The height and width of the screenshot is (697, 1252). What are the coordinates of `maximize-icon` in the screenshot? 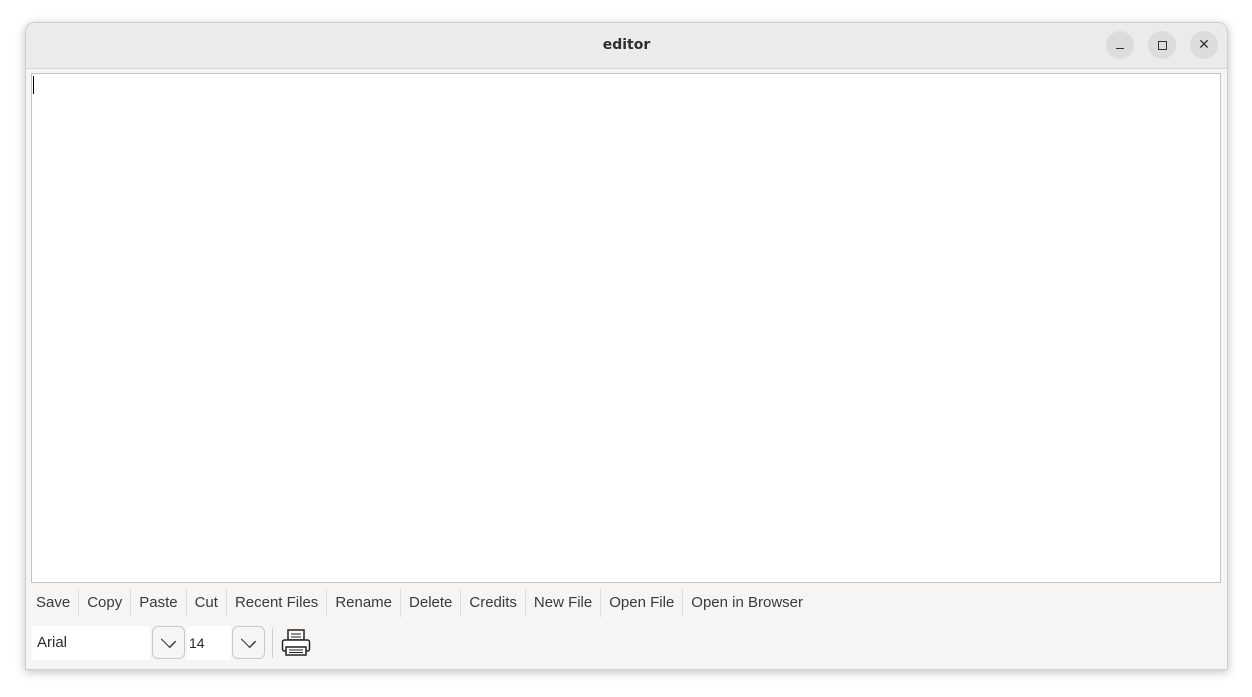 It's located at (1162, 45).